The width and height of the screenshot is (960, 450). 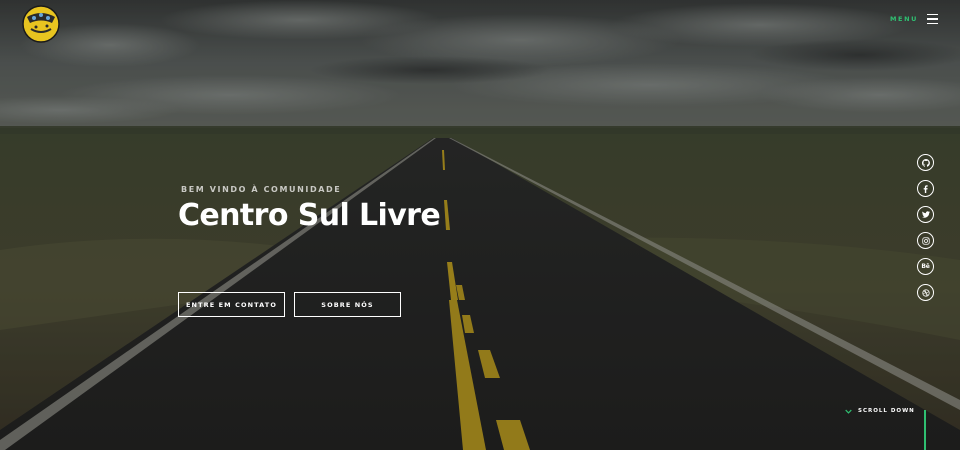 What do you see at coordinates (925, 430) in the screenshot?
I see `scroll-indicator-line` at bounding box center [925, 430].